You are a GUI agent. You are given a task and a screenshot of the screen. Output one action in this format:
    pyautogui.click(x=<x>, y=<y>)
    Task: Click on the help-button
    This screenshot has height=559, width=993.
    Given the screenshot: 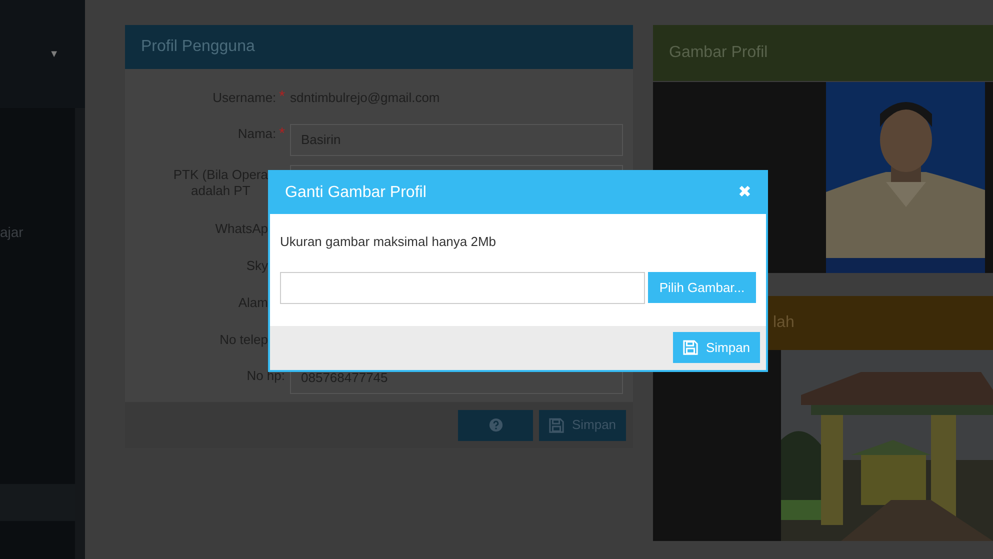 What is the action you would take?
    pyautogui.click(x=495, y=425)
    